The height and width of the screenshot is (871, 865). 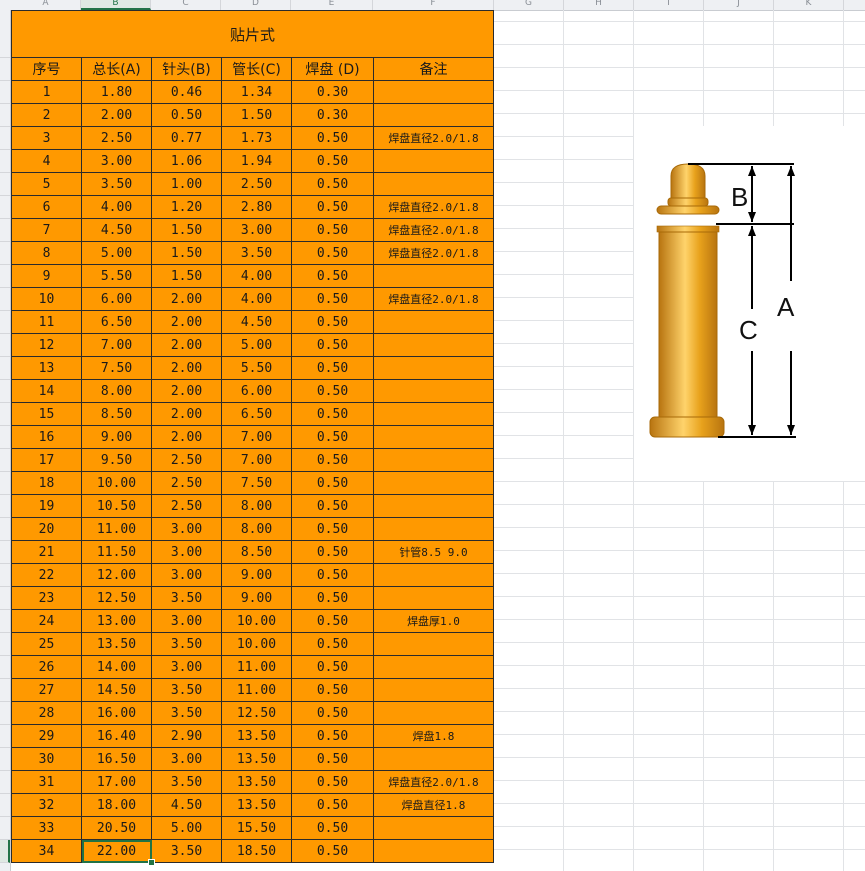 What do you see at coordinates (116, 460) in the screenshot?
I see `total-length-cell: 9.50` at bounding box center [116, 460].